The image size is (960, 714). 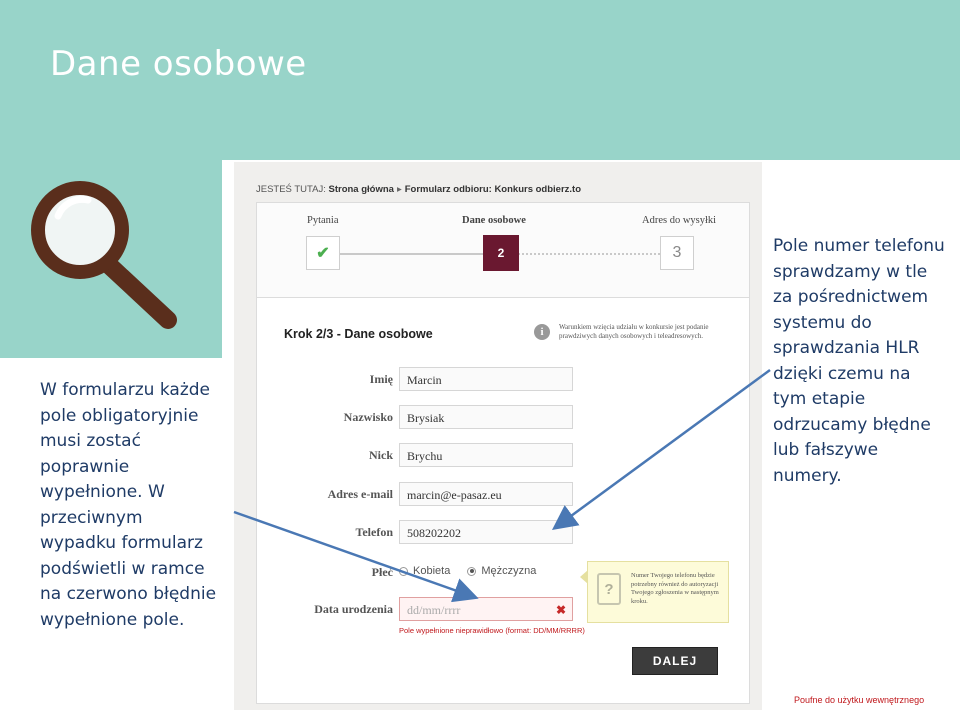 I want to click on email-row: Adres e-mail marcin@e-pasaz.eu, so click(x=503, y=495).